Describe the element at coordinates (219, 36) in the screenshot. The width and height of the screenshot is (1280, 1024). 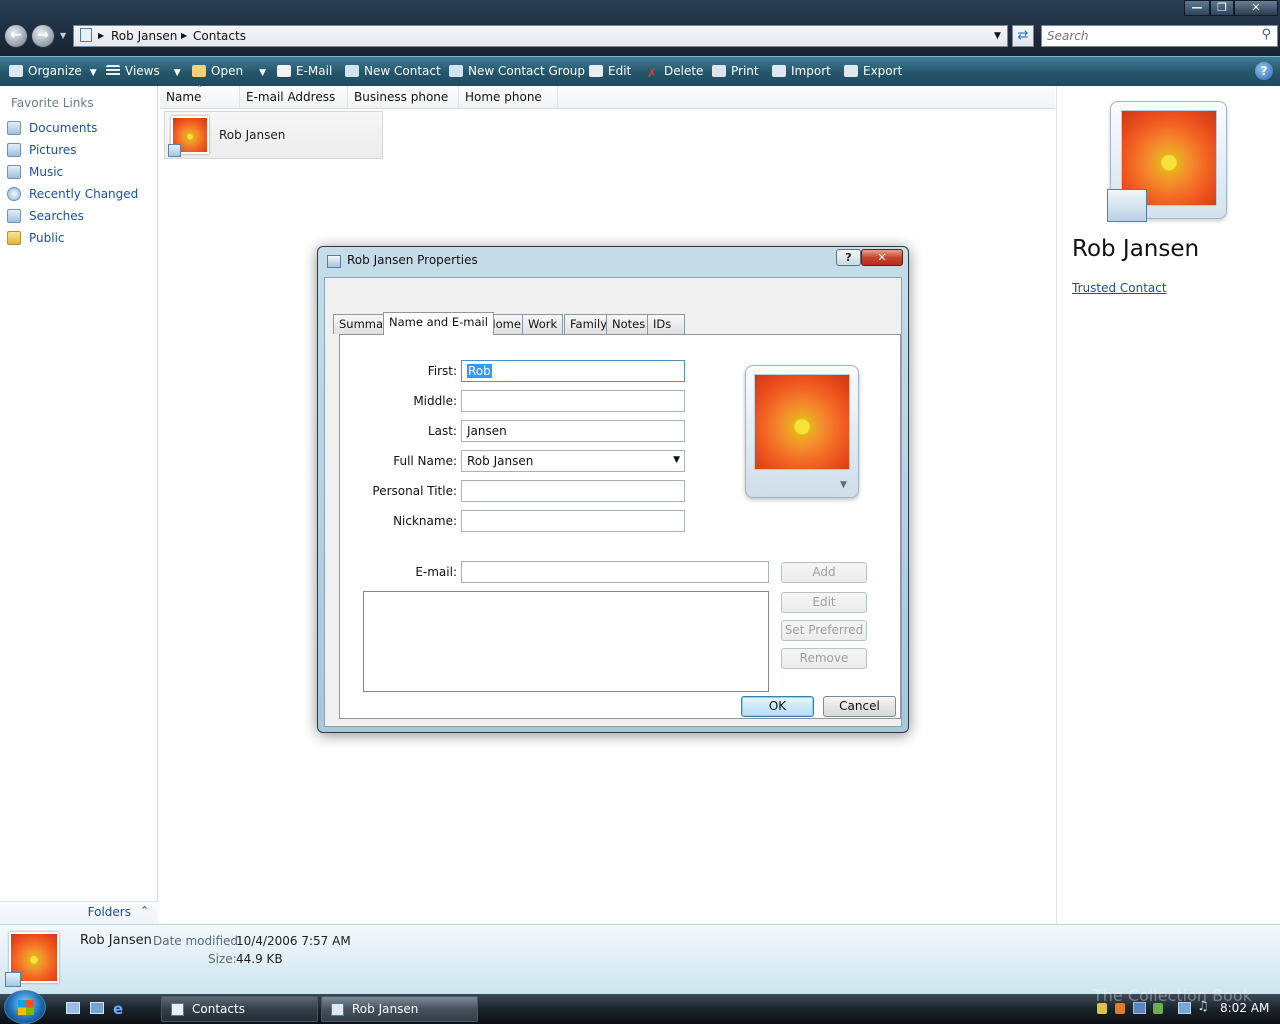
I see `breadcrumb-contacts: Contacts` at that location.